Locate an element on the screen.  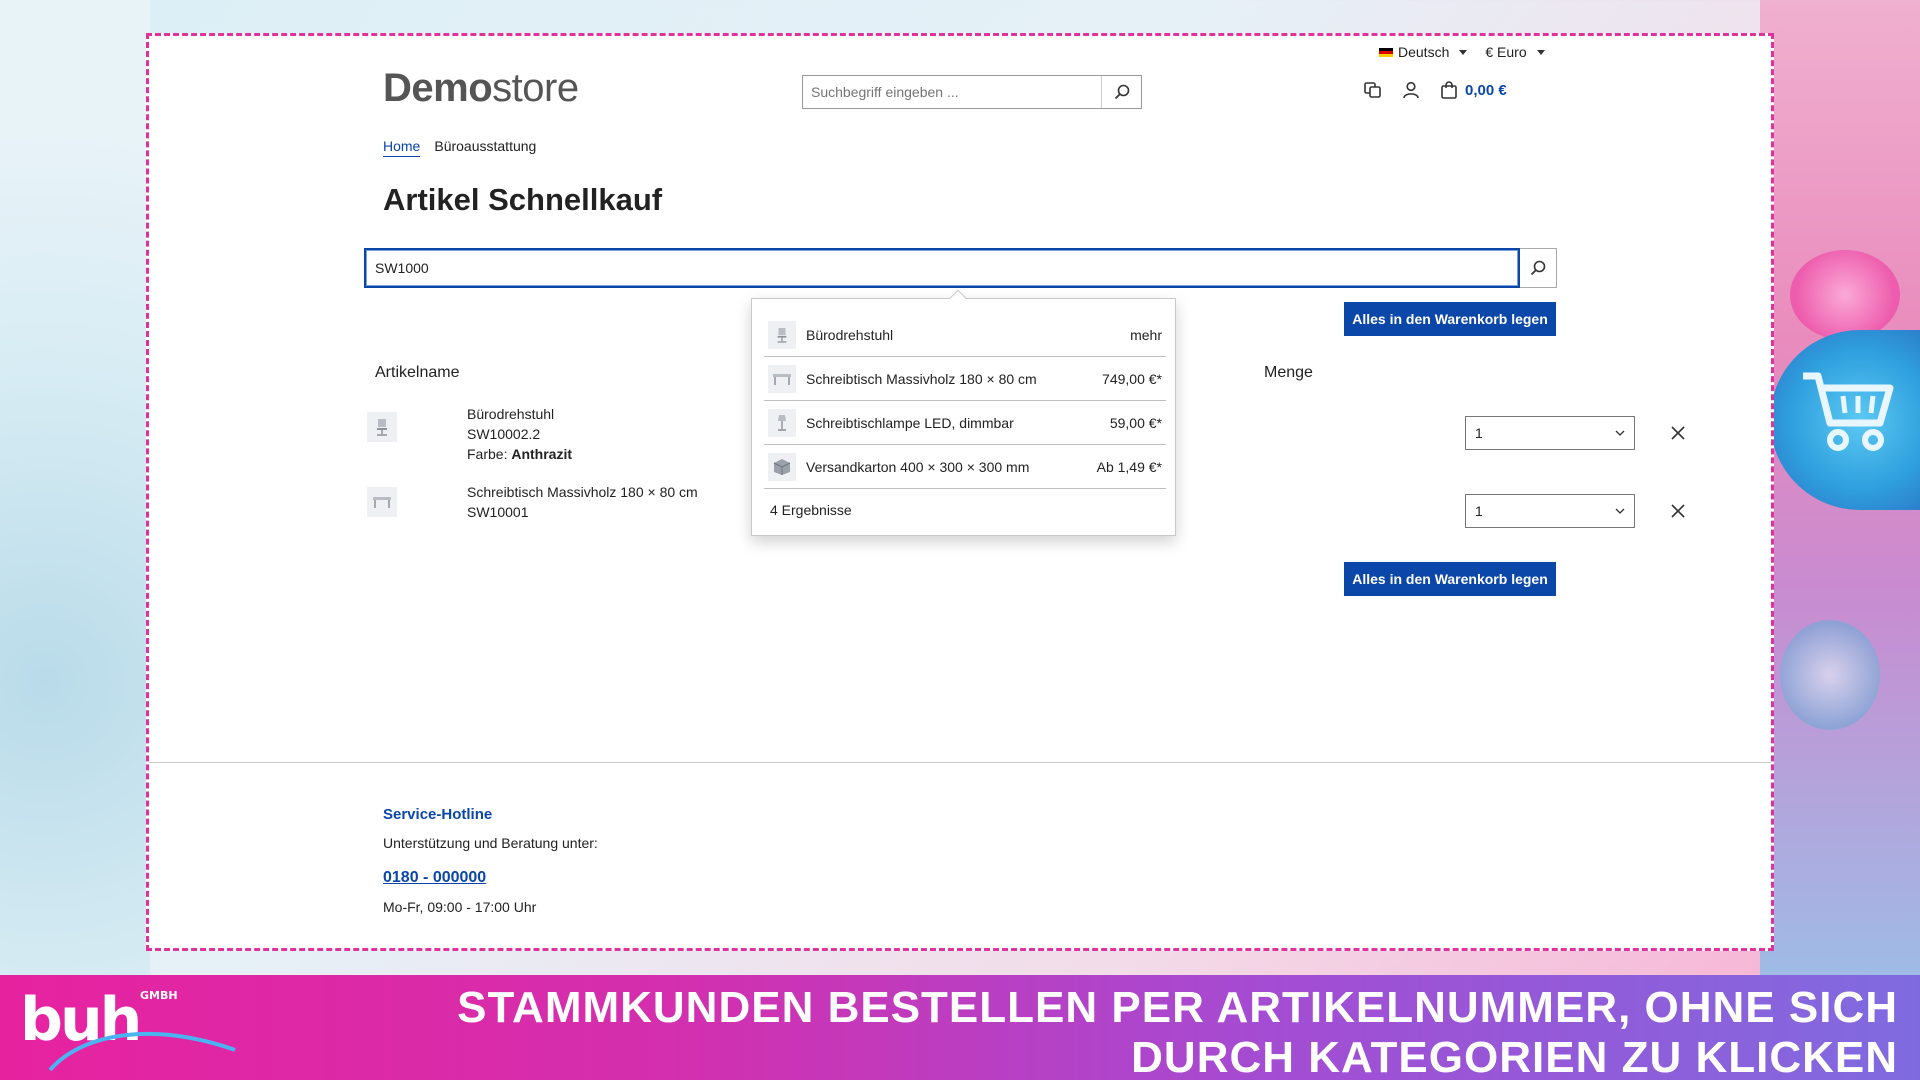
cart-button: 0,00 € is located at coordinates (1473, 90).